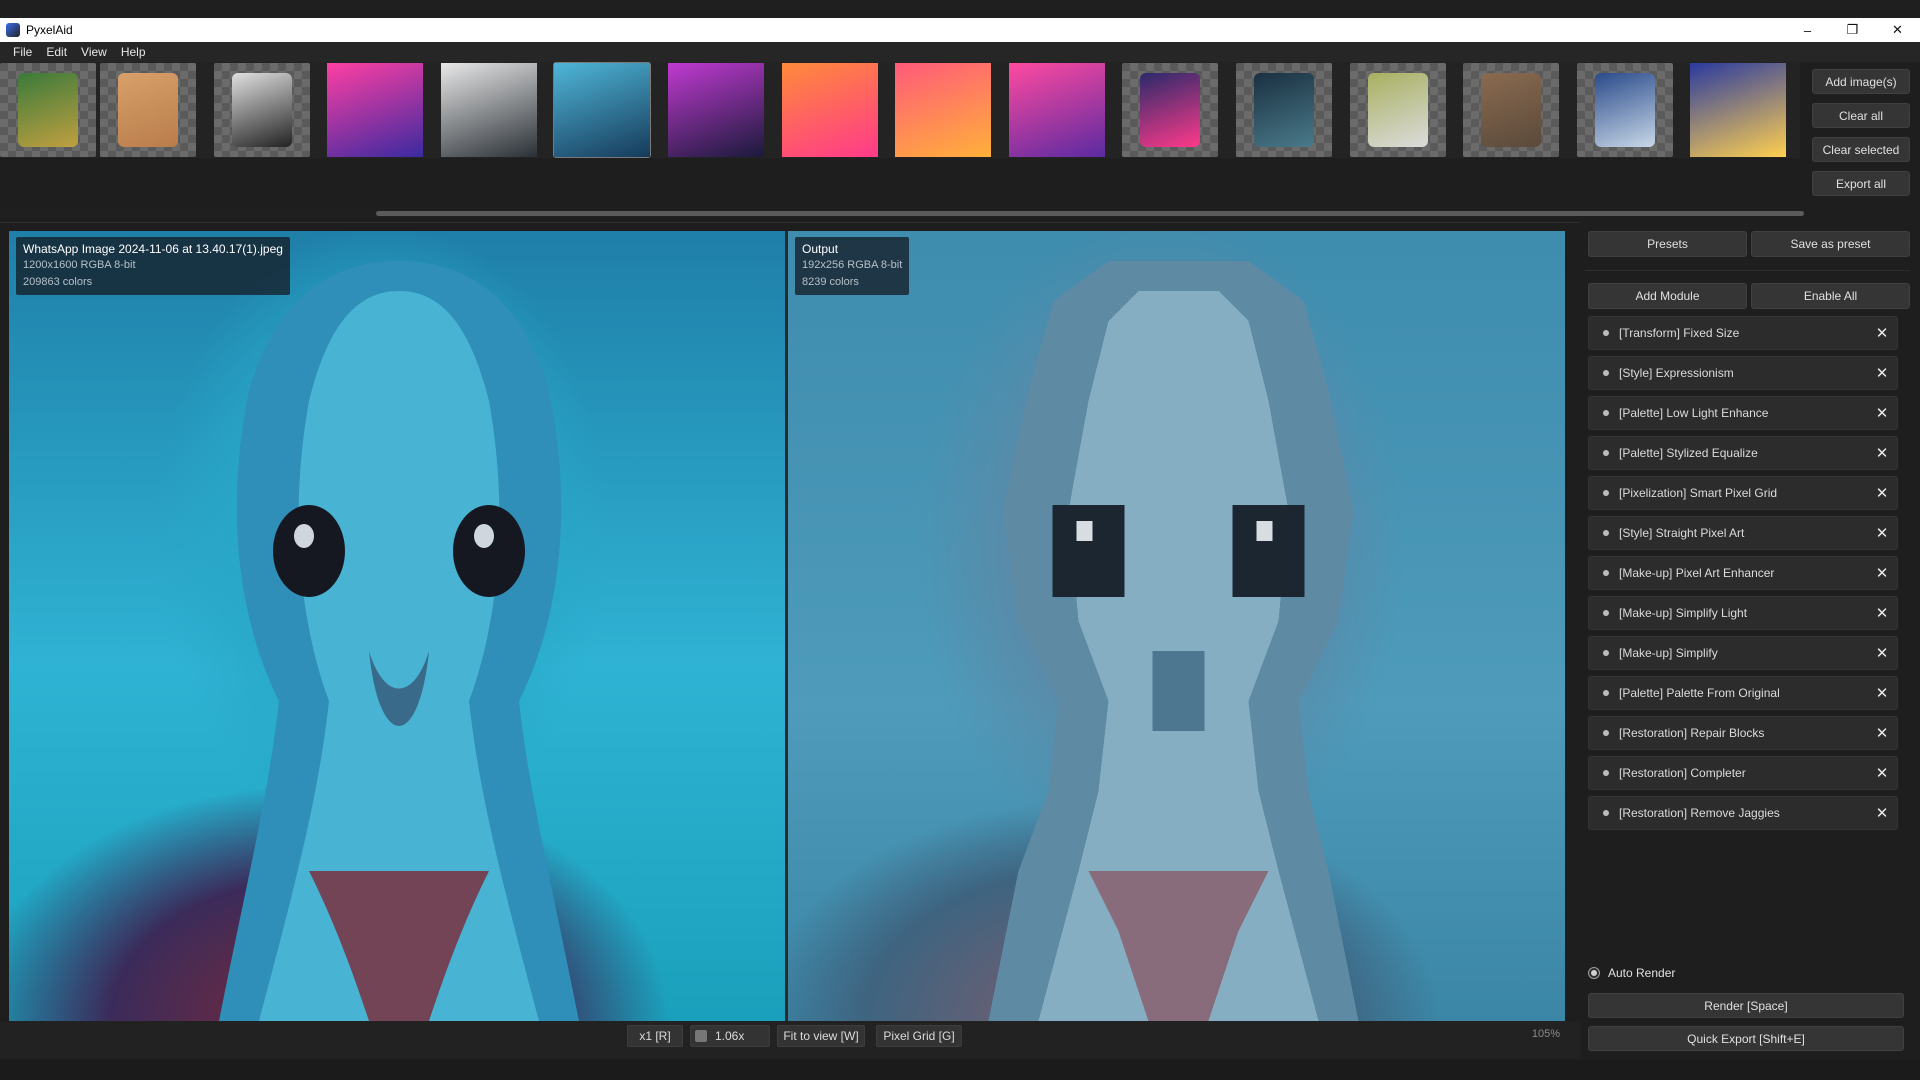 The height and width of the screenshot is (1080, 1920). I want to click on input-dimensions: 1200x1600 RGBA 8-bit, so click(79, 265).